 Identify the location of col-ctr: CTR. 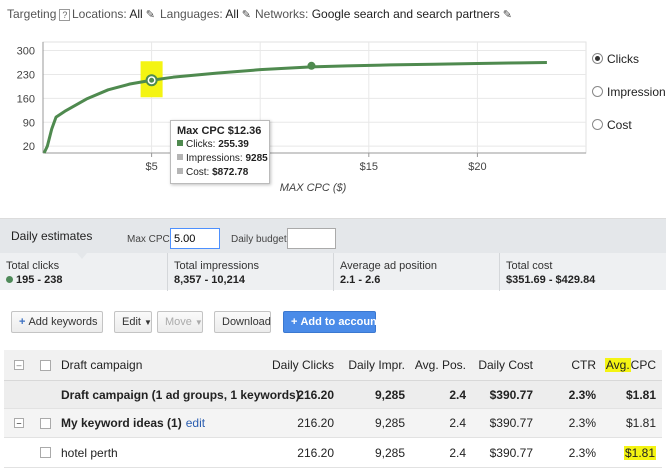
(570, 365).